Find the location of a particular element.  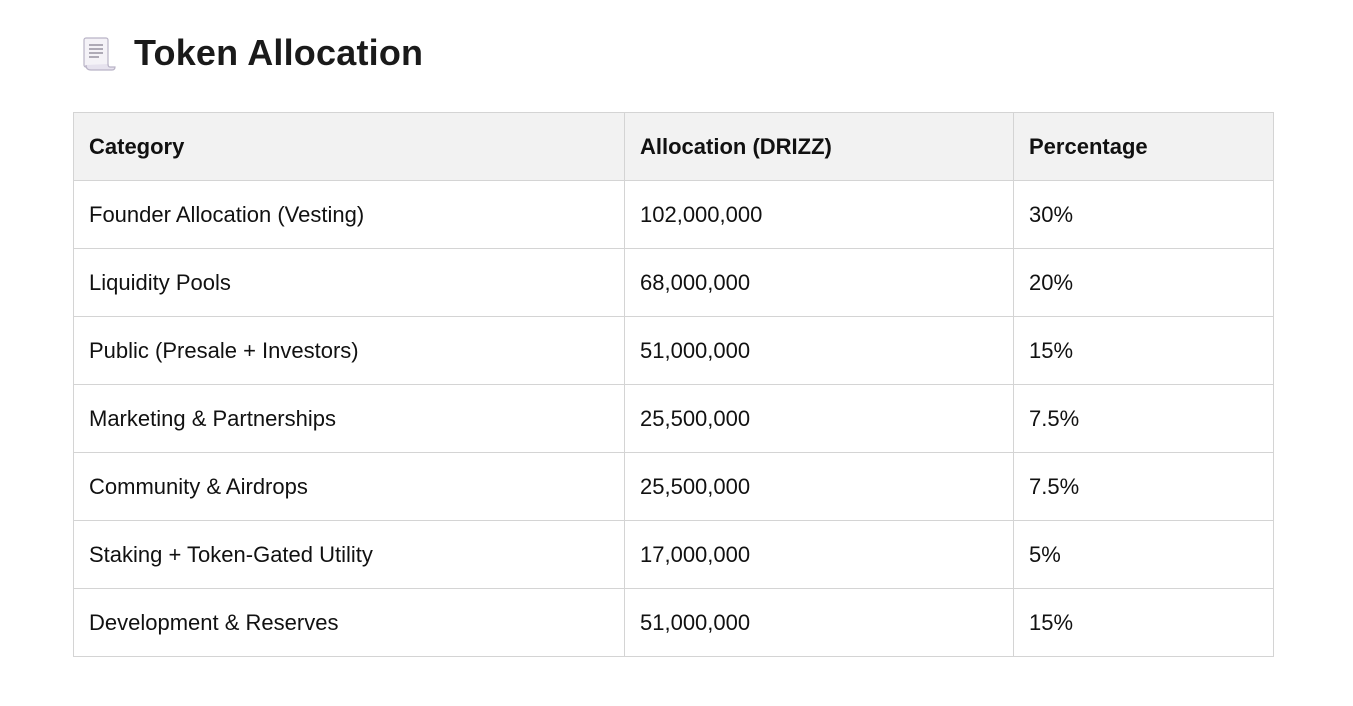

page-title: Token Allocation is located at coordinates (279, 52).